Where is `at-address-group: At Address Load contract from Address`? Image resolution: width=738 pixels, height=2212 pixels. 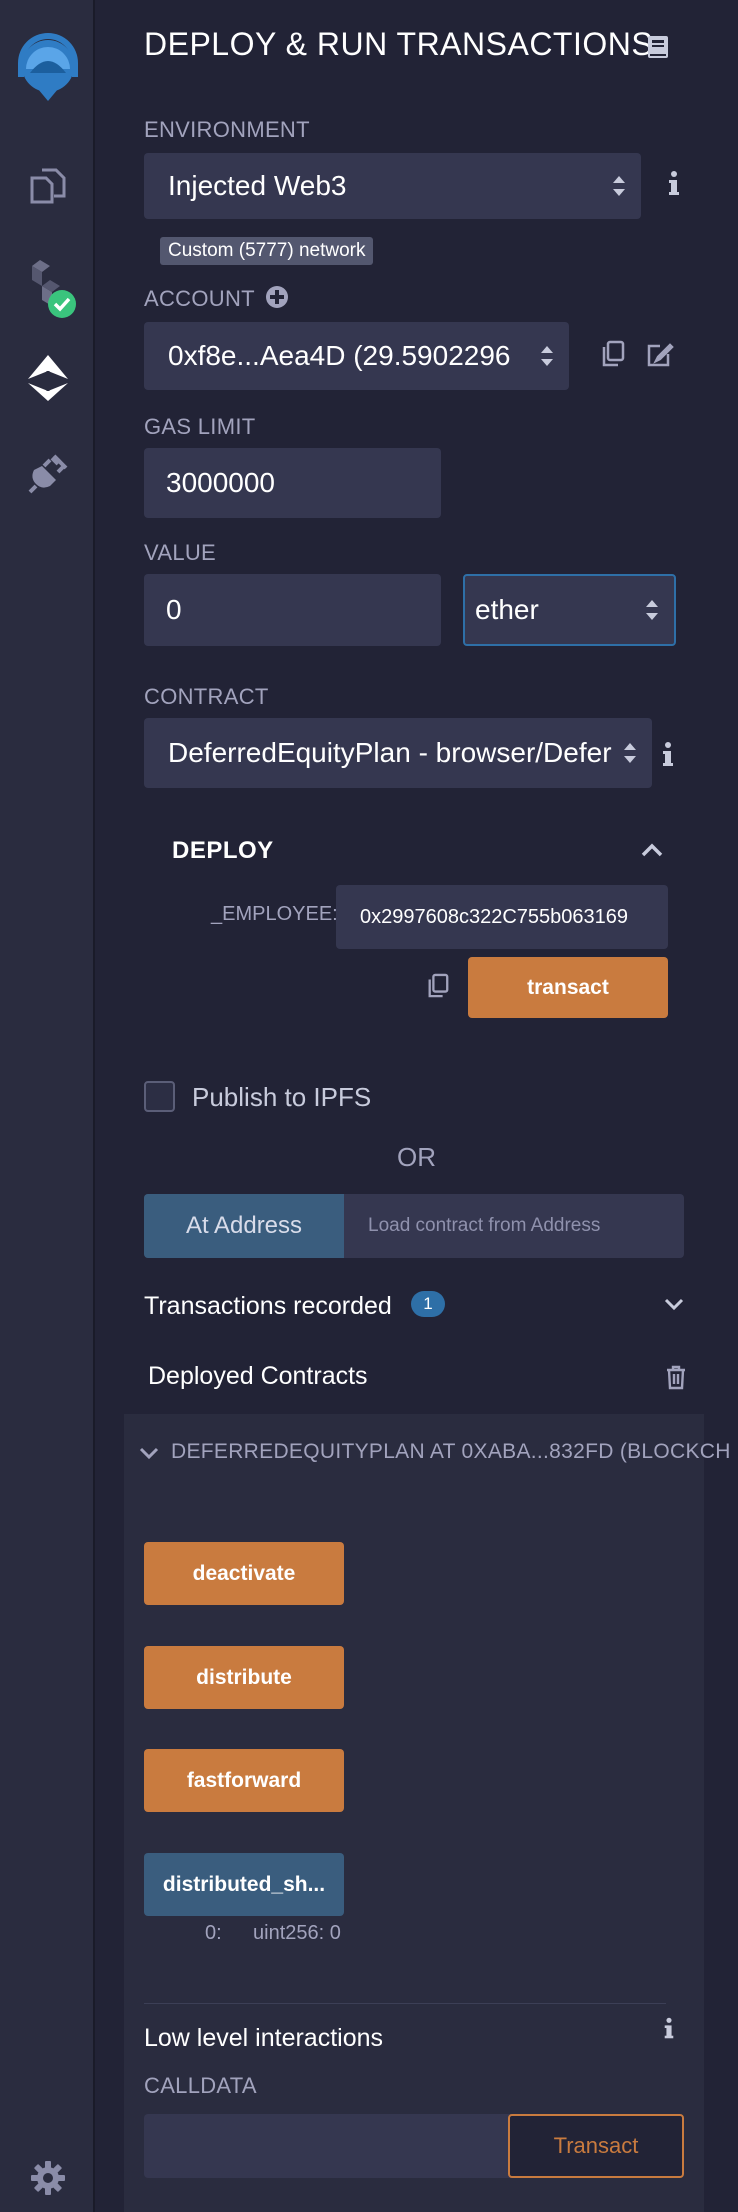 at-address-group: At Address Load contract from Address is located at coordinates (414, 1226).